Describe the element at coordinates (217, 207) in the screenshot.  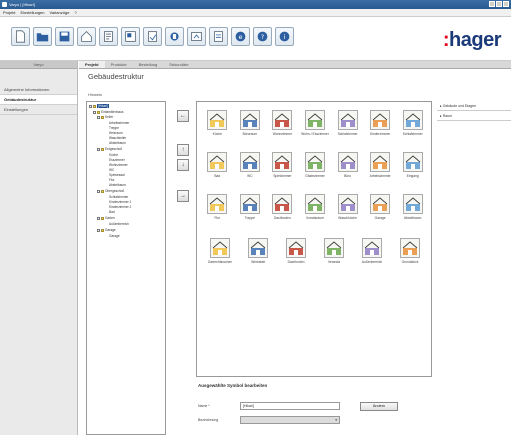
I see `symbol-tile: Flur` at that location.